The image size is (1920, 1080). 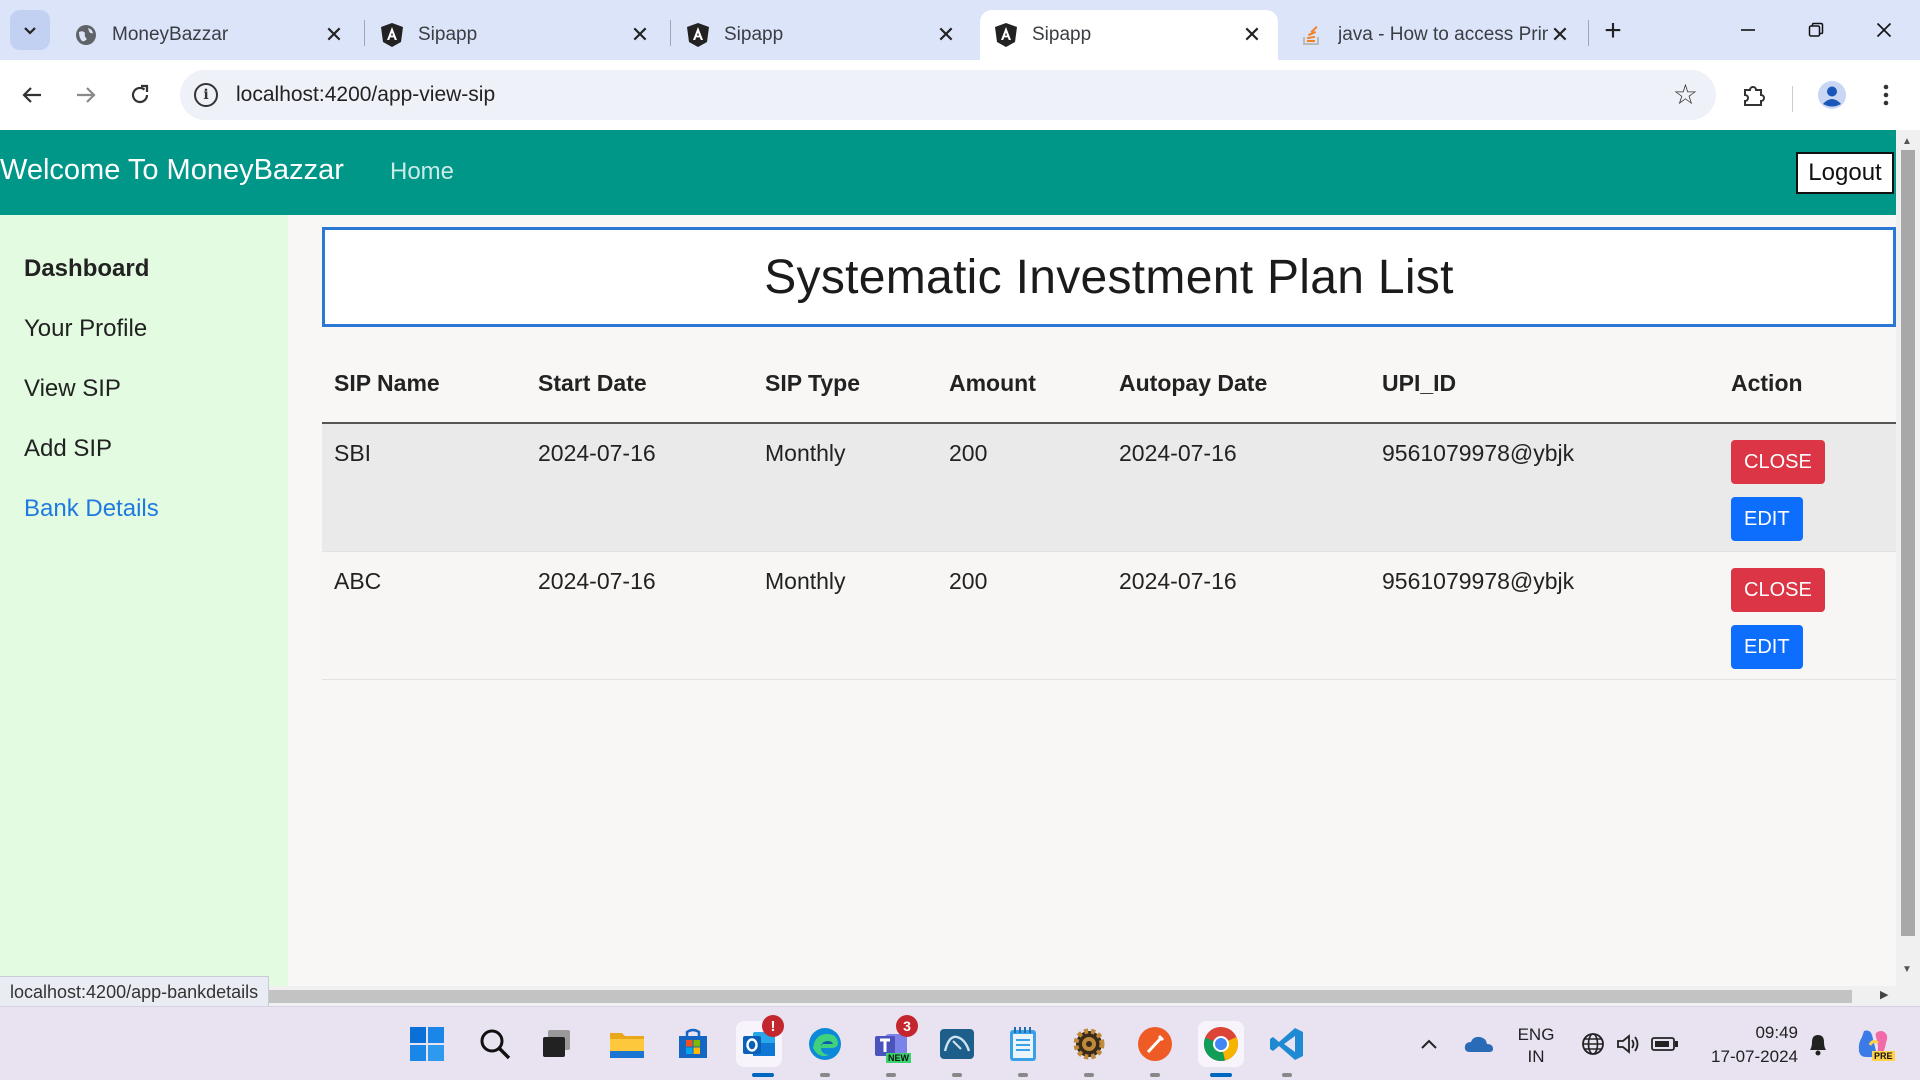 I want to click on edge-running-indicator, so click(x=825, y=1075).